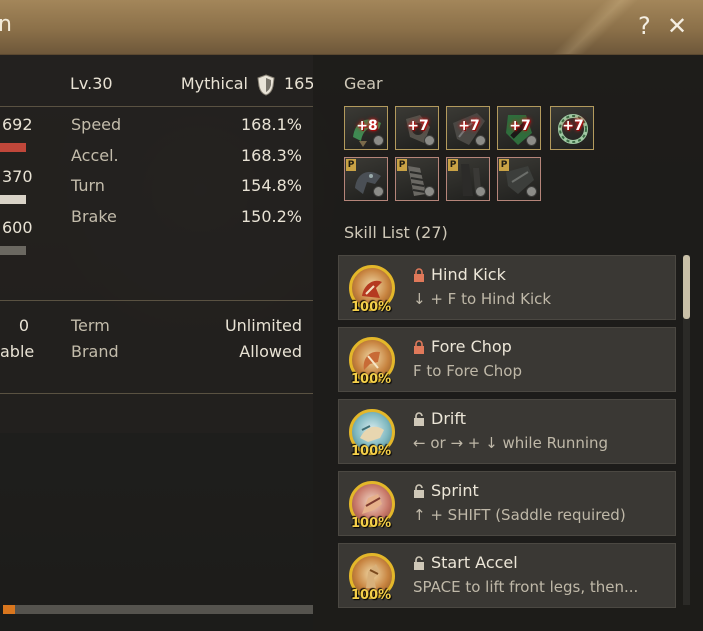  Describe the element at coordinates (17, 227) in the screenshot. I see `partial-stat-value-3: 600` at that location.